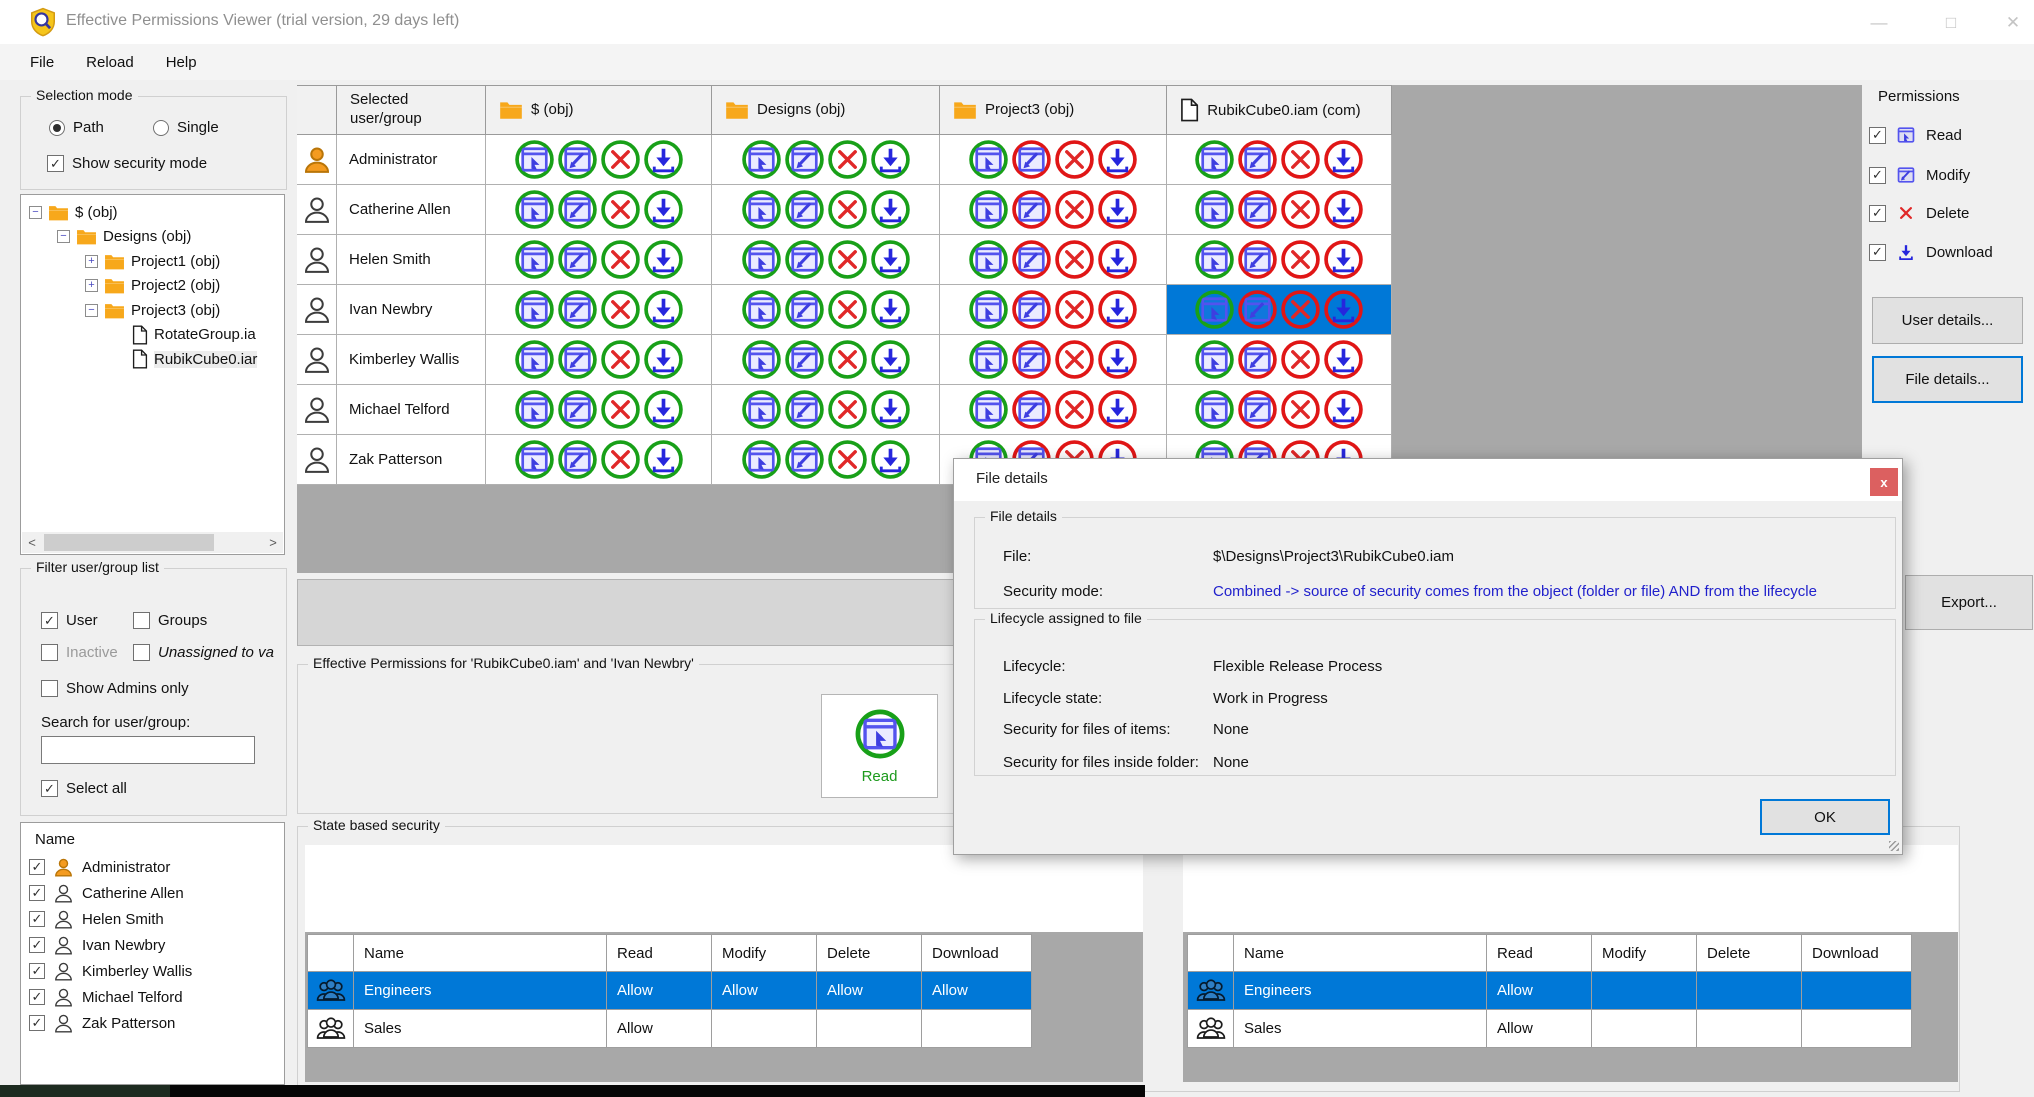 This screenshot has width=2034, height=1097. Describe the element at coordinates (411, 410) in the screenshot. I see `grid-user-name-cell: Michael Telford` at that location.